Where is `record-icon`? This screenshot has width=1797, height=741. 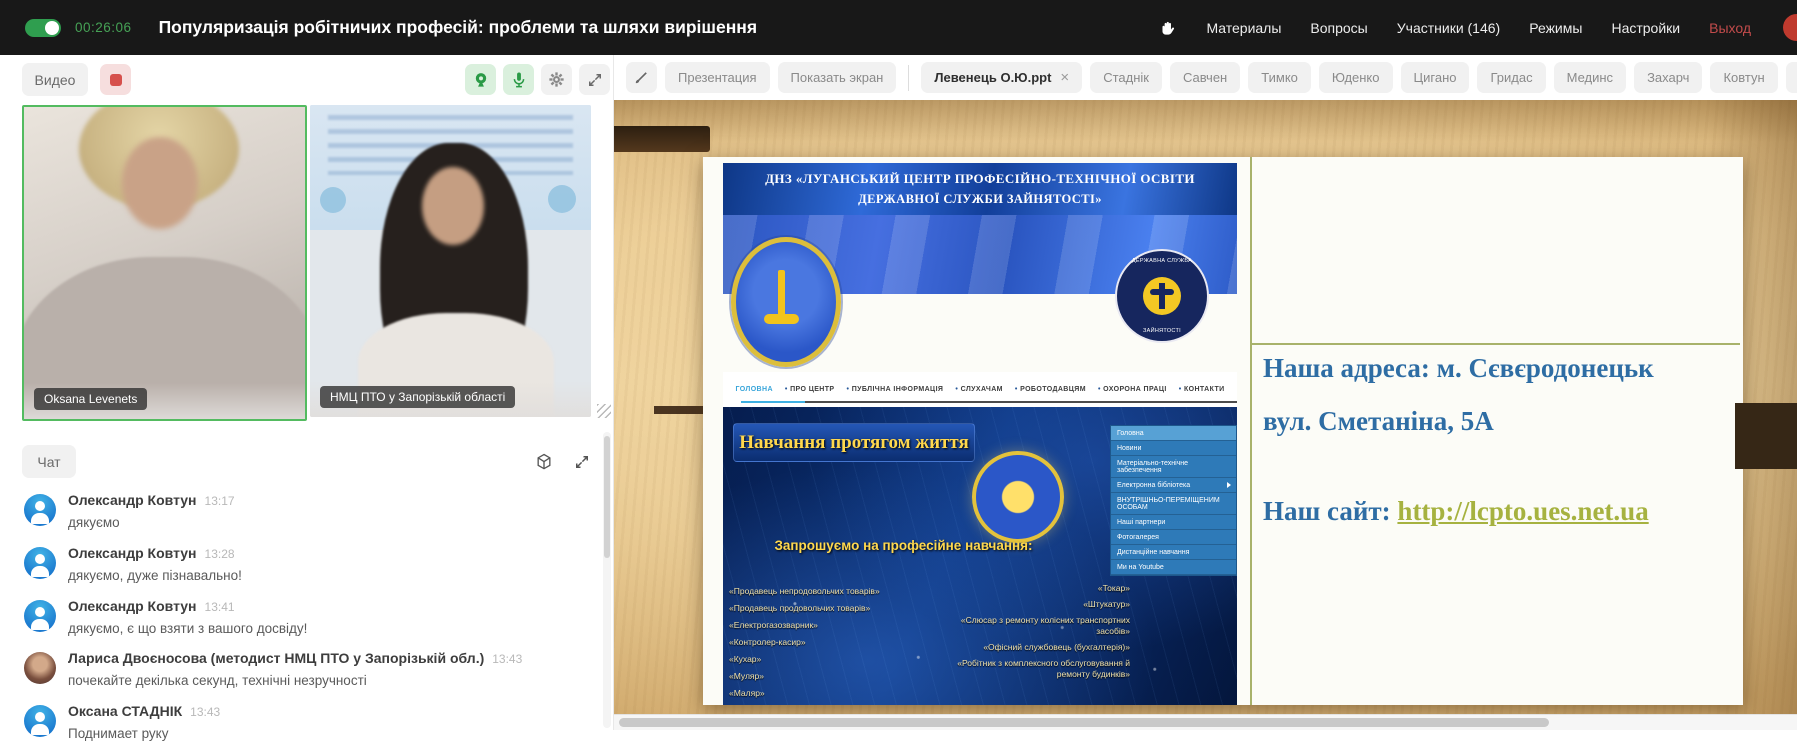
record-icon is located at coordinates (115, 79).